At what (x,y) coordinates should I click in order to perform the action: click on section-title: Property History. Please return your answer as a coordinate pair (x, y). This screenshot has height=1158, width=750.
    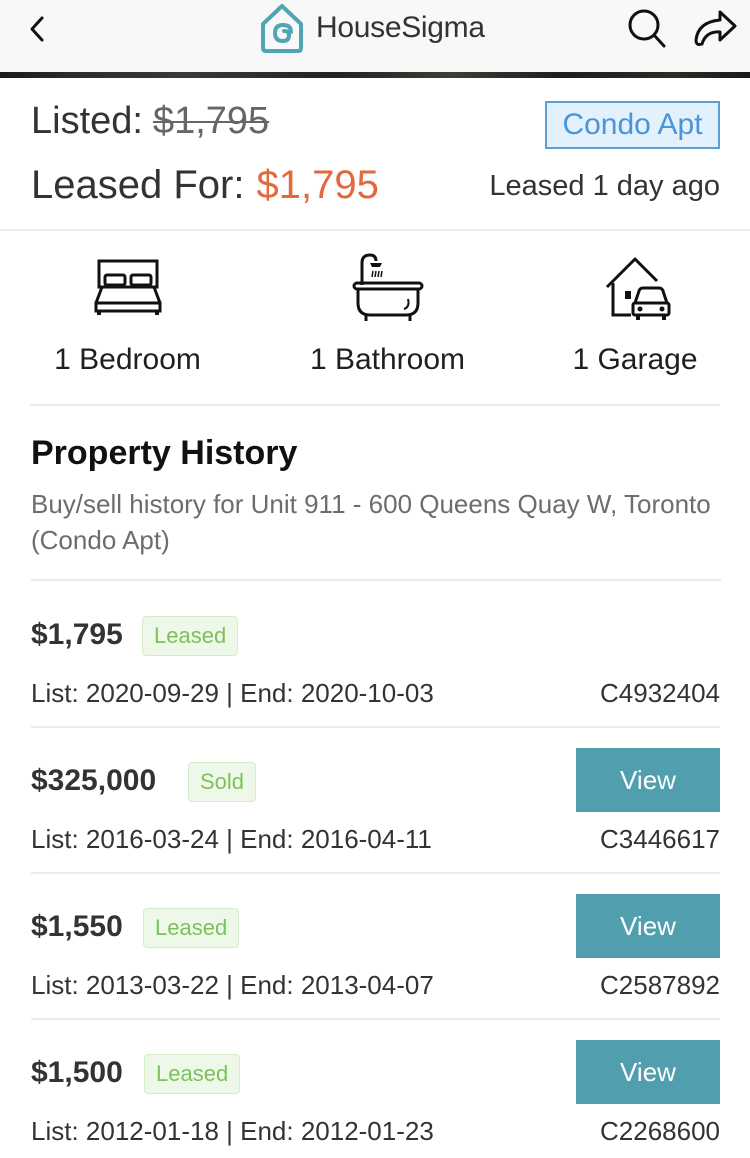
    Looking at the image, I should click on (164, 453).